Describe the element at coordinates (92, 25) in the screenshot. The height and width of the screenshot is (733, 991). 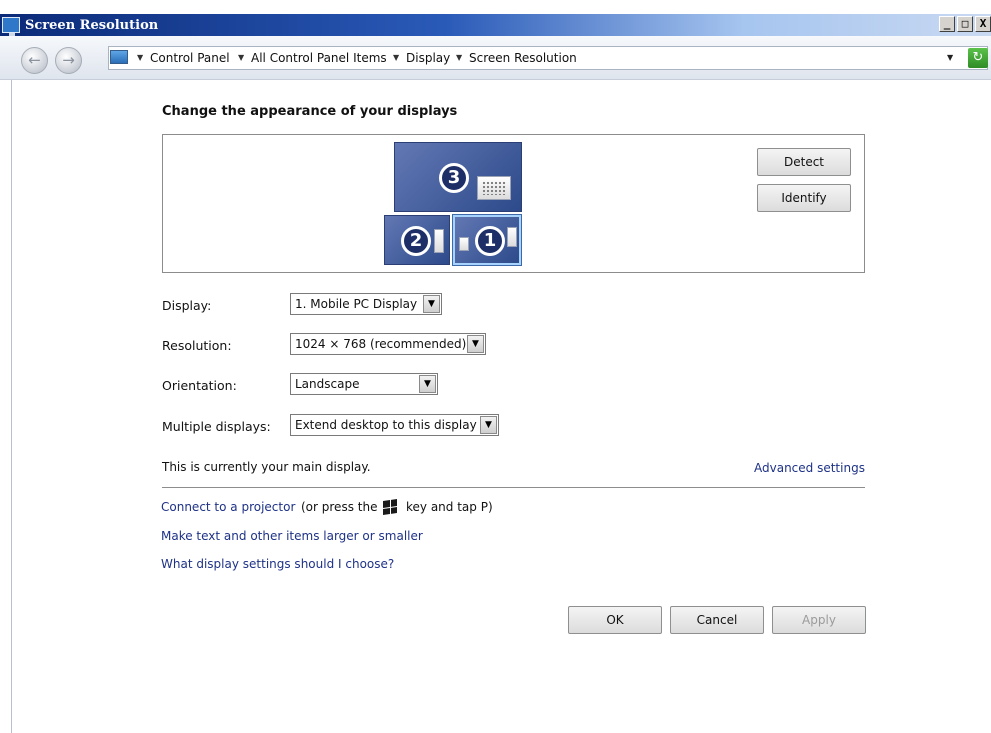
I see `window-title: Screen Resolution` at that location.